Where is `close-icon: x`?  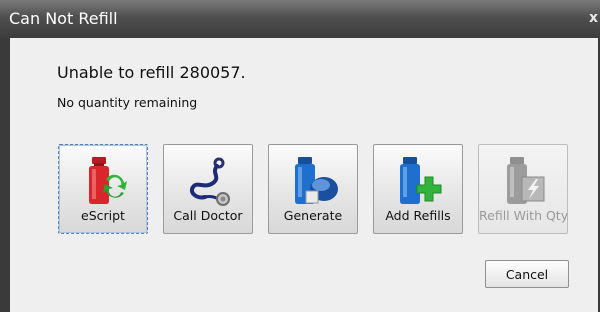 close-icon: x is located at coordinates (593, 18).